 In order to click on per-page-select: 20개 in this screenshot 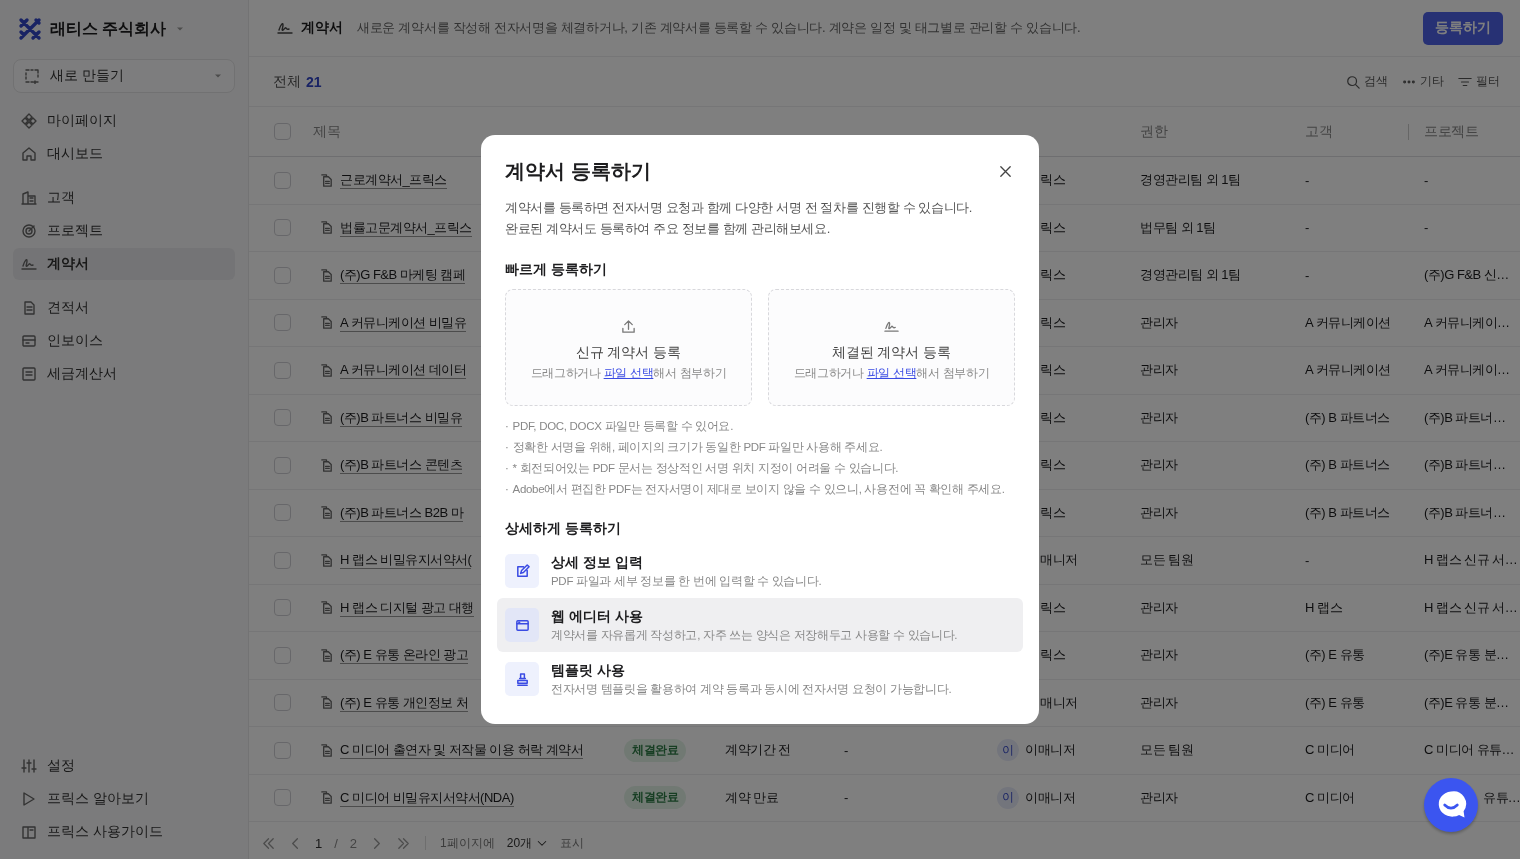, I will do `click(527, 843)`.